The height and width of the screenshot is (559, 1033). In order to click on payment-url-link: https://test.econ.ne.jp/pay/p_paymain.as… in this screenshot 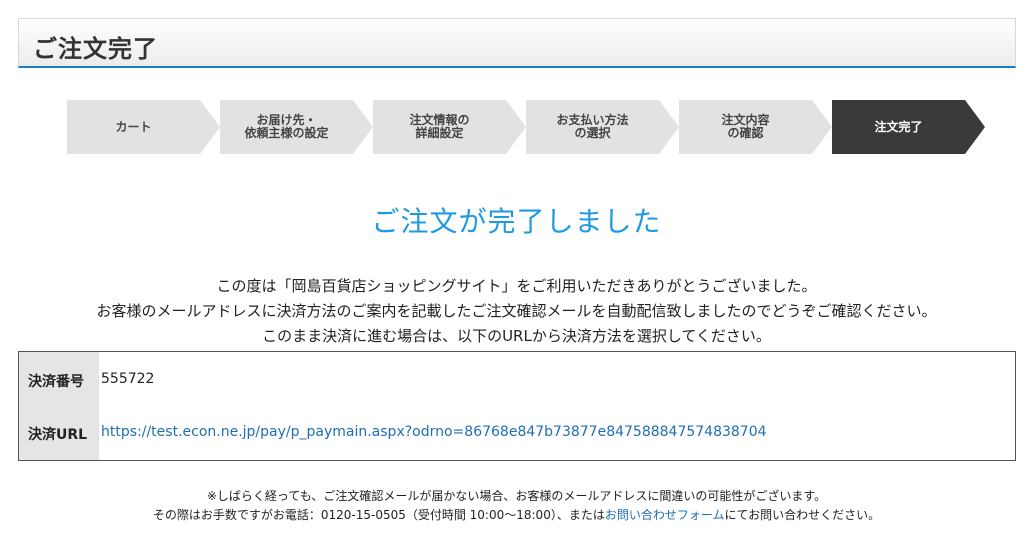, I will do `click(434, 432)`.